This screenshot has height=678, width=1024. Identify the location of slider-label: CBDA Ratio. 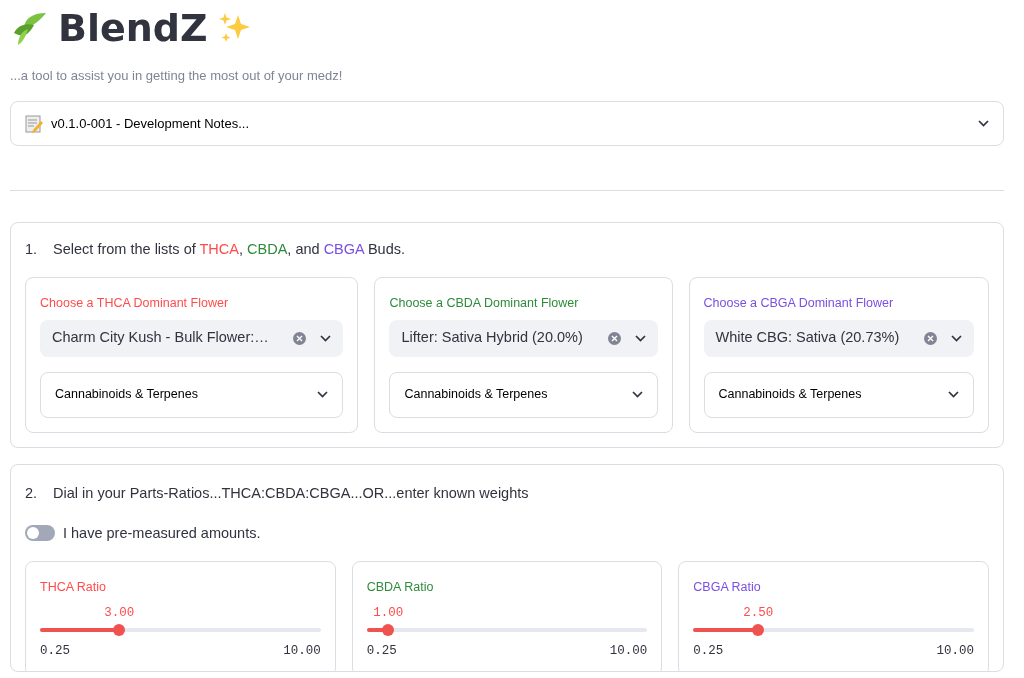
(400, 588).